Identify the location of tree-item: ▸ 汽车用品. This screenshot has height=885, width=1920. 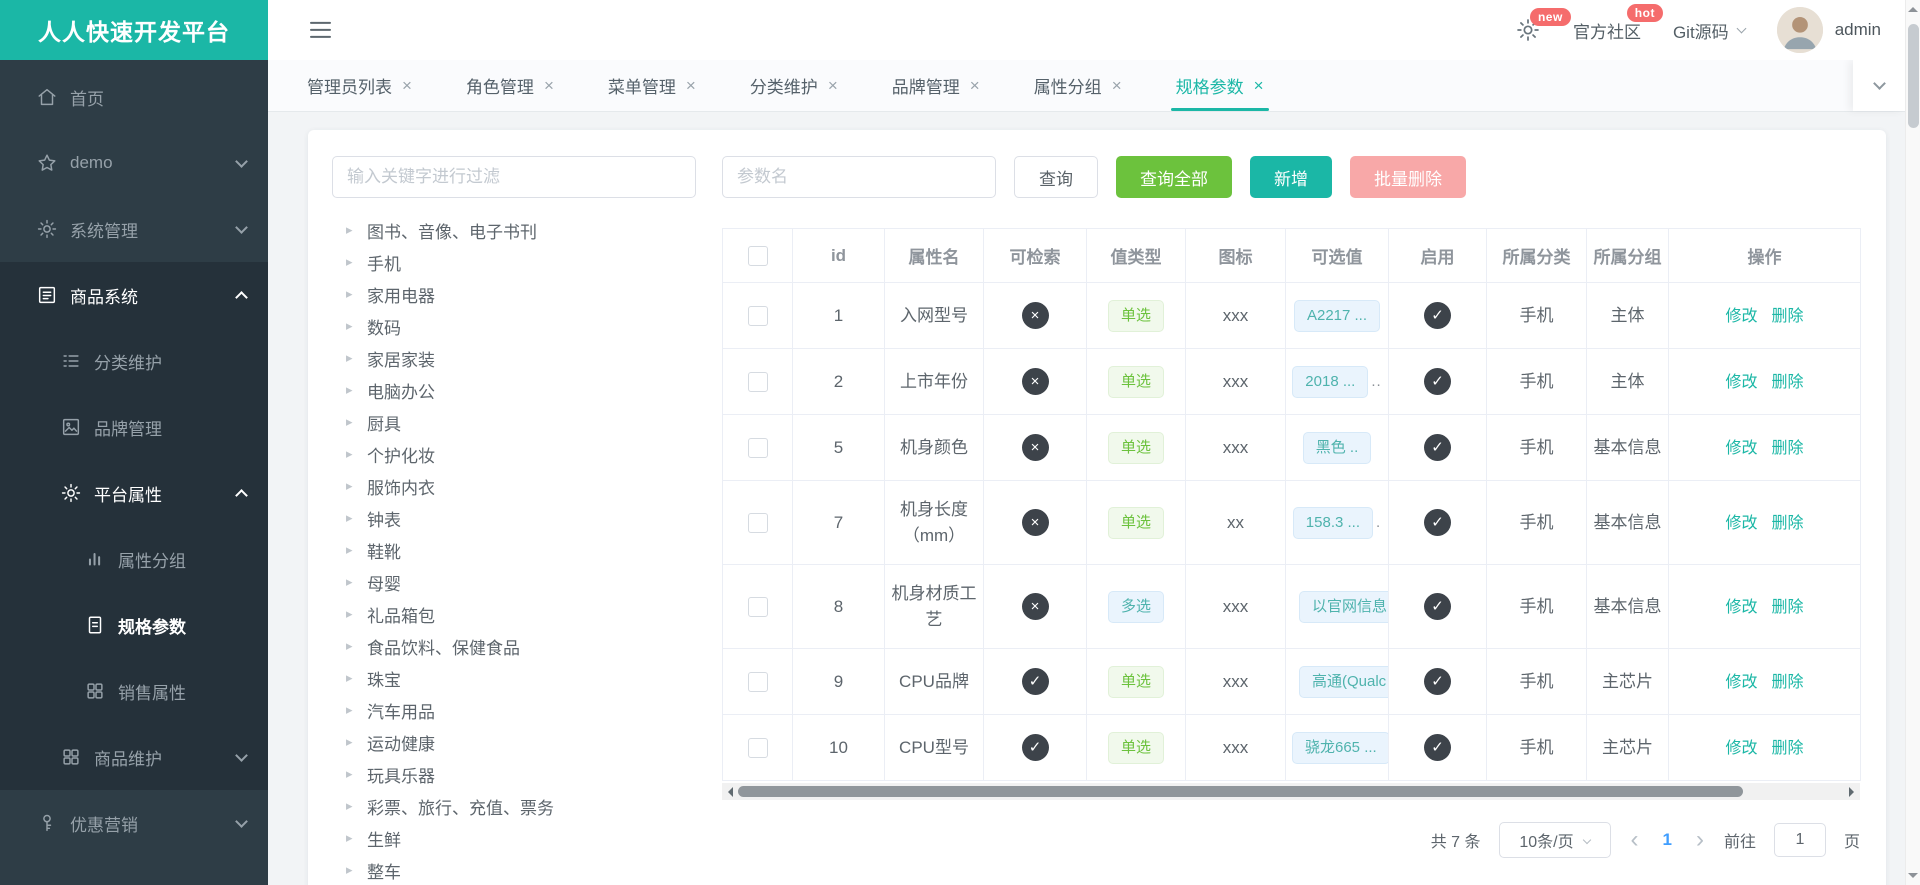
(514, 710).